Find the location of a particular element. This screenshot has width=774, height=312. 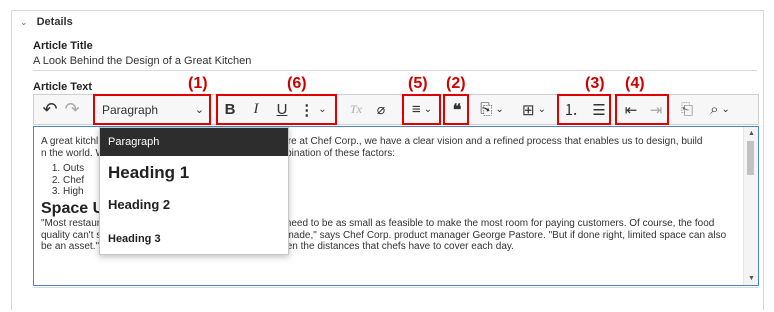

link-icon: ⌀ is located at coordinates (381, 109).